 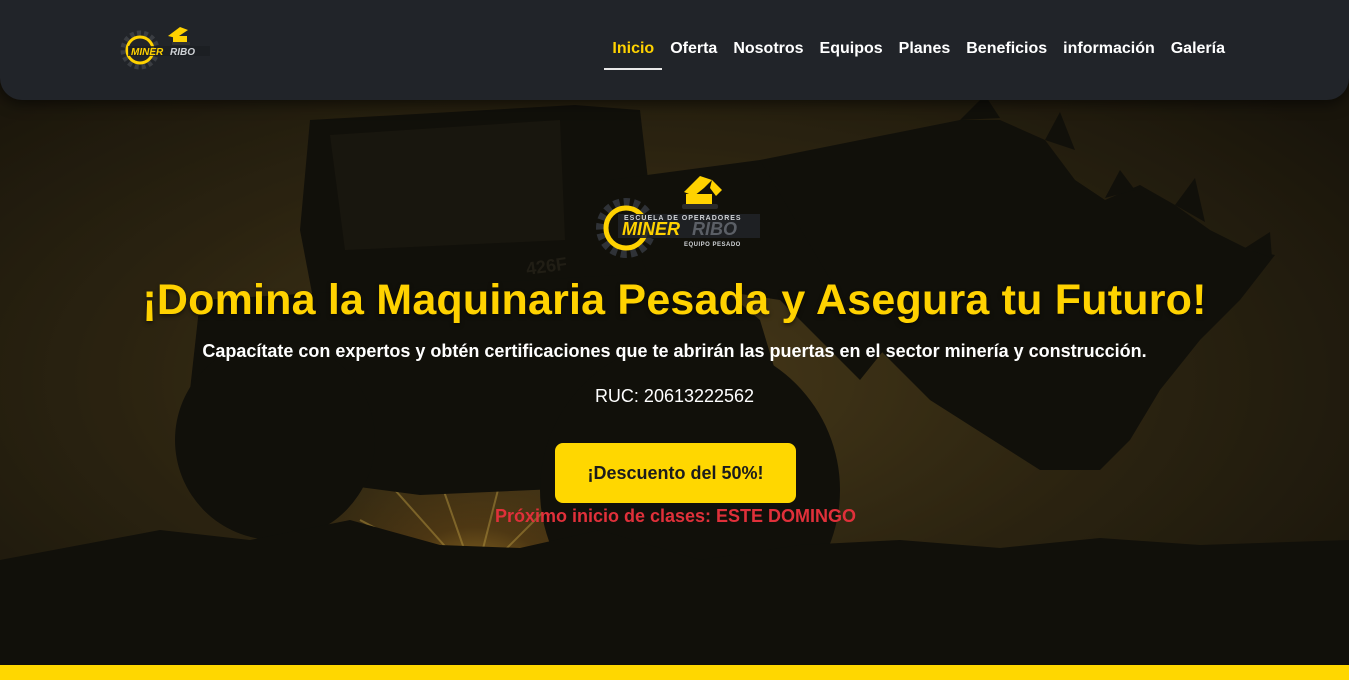 I want to click on brand-logo: MINER RIBO, so click(x=166, y=48).